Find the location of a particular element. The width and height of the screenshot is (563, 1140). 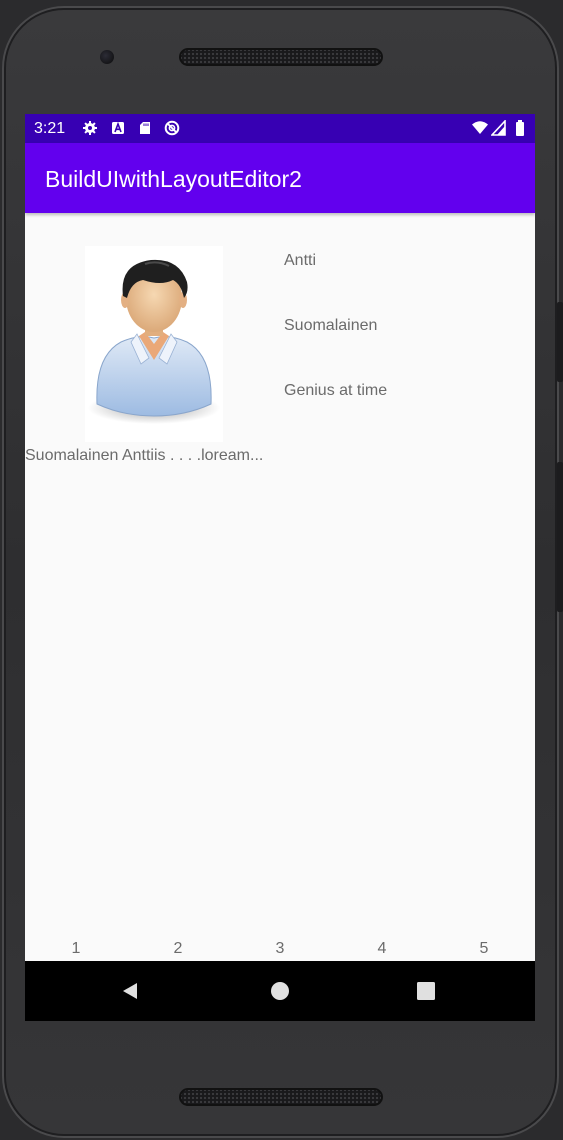

page-number-3: 3 is located at coordinates (280, 949).